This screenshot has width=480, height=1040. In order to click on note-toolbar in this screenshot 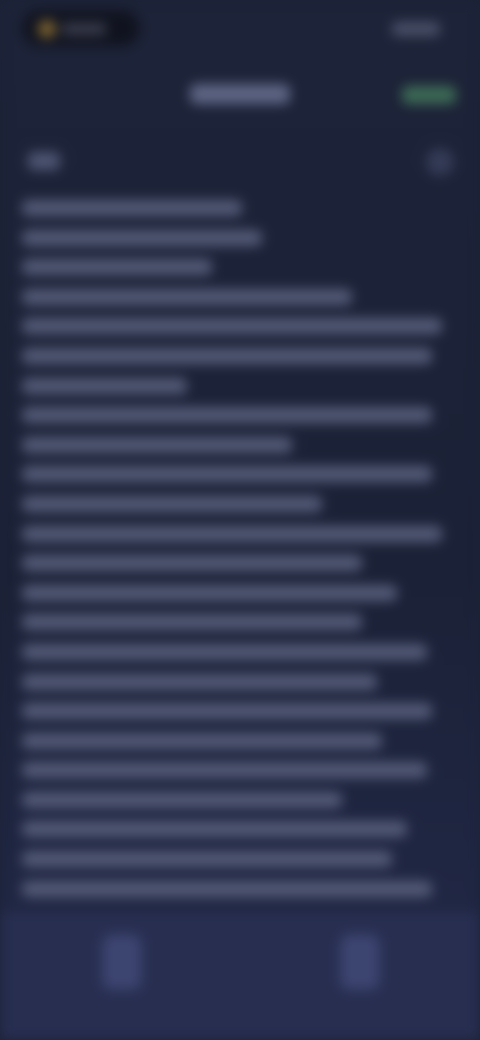, I will do `click(240, 162)`.